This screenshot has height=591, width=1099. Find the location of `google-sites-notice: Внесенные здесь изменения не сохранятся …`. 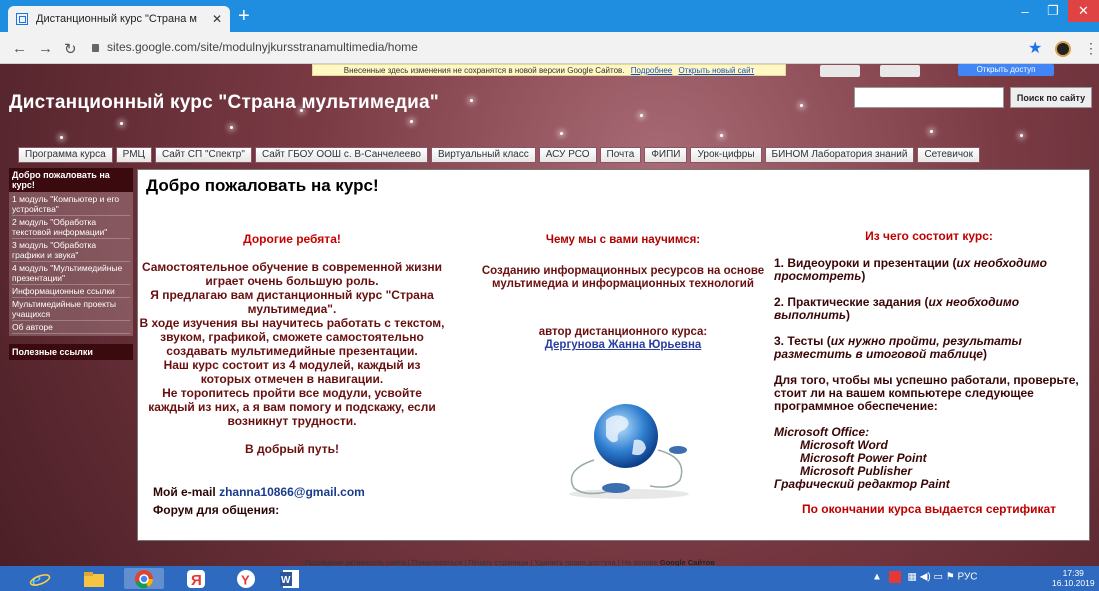

google-sites-notice: Внесенные здесь изменения не сохранятся … is located at coordinates (549, 70).